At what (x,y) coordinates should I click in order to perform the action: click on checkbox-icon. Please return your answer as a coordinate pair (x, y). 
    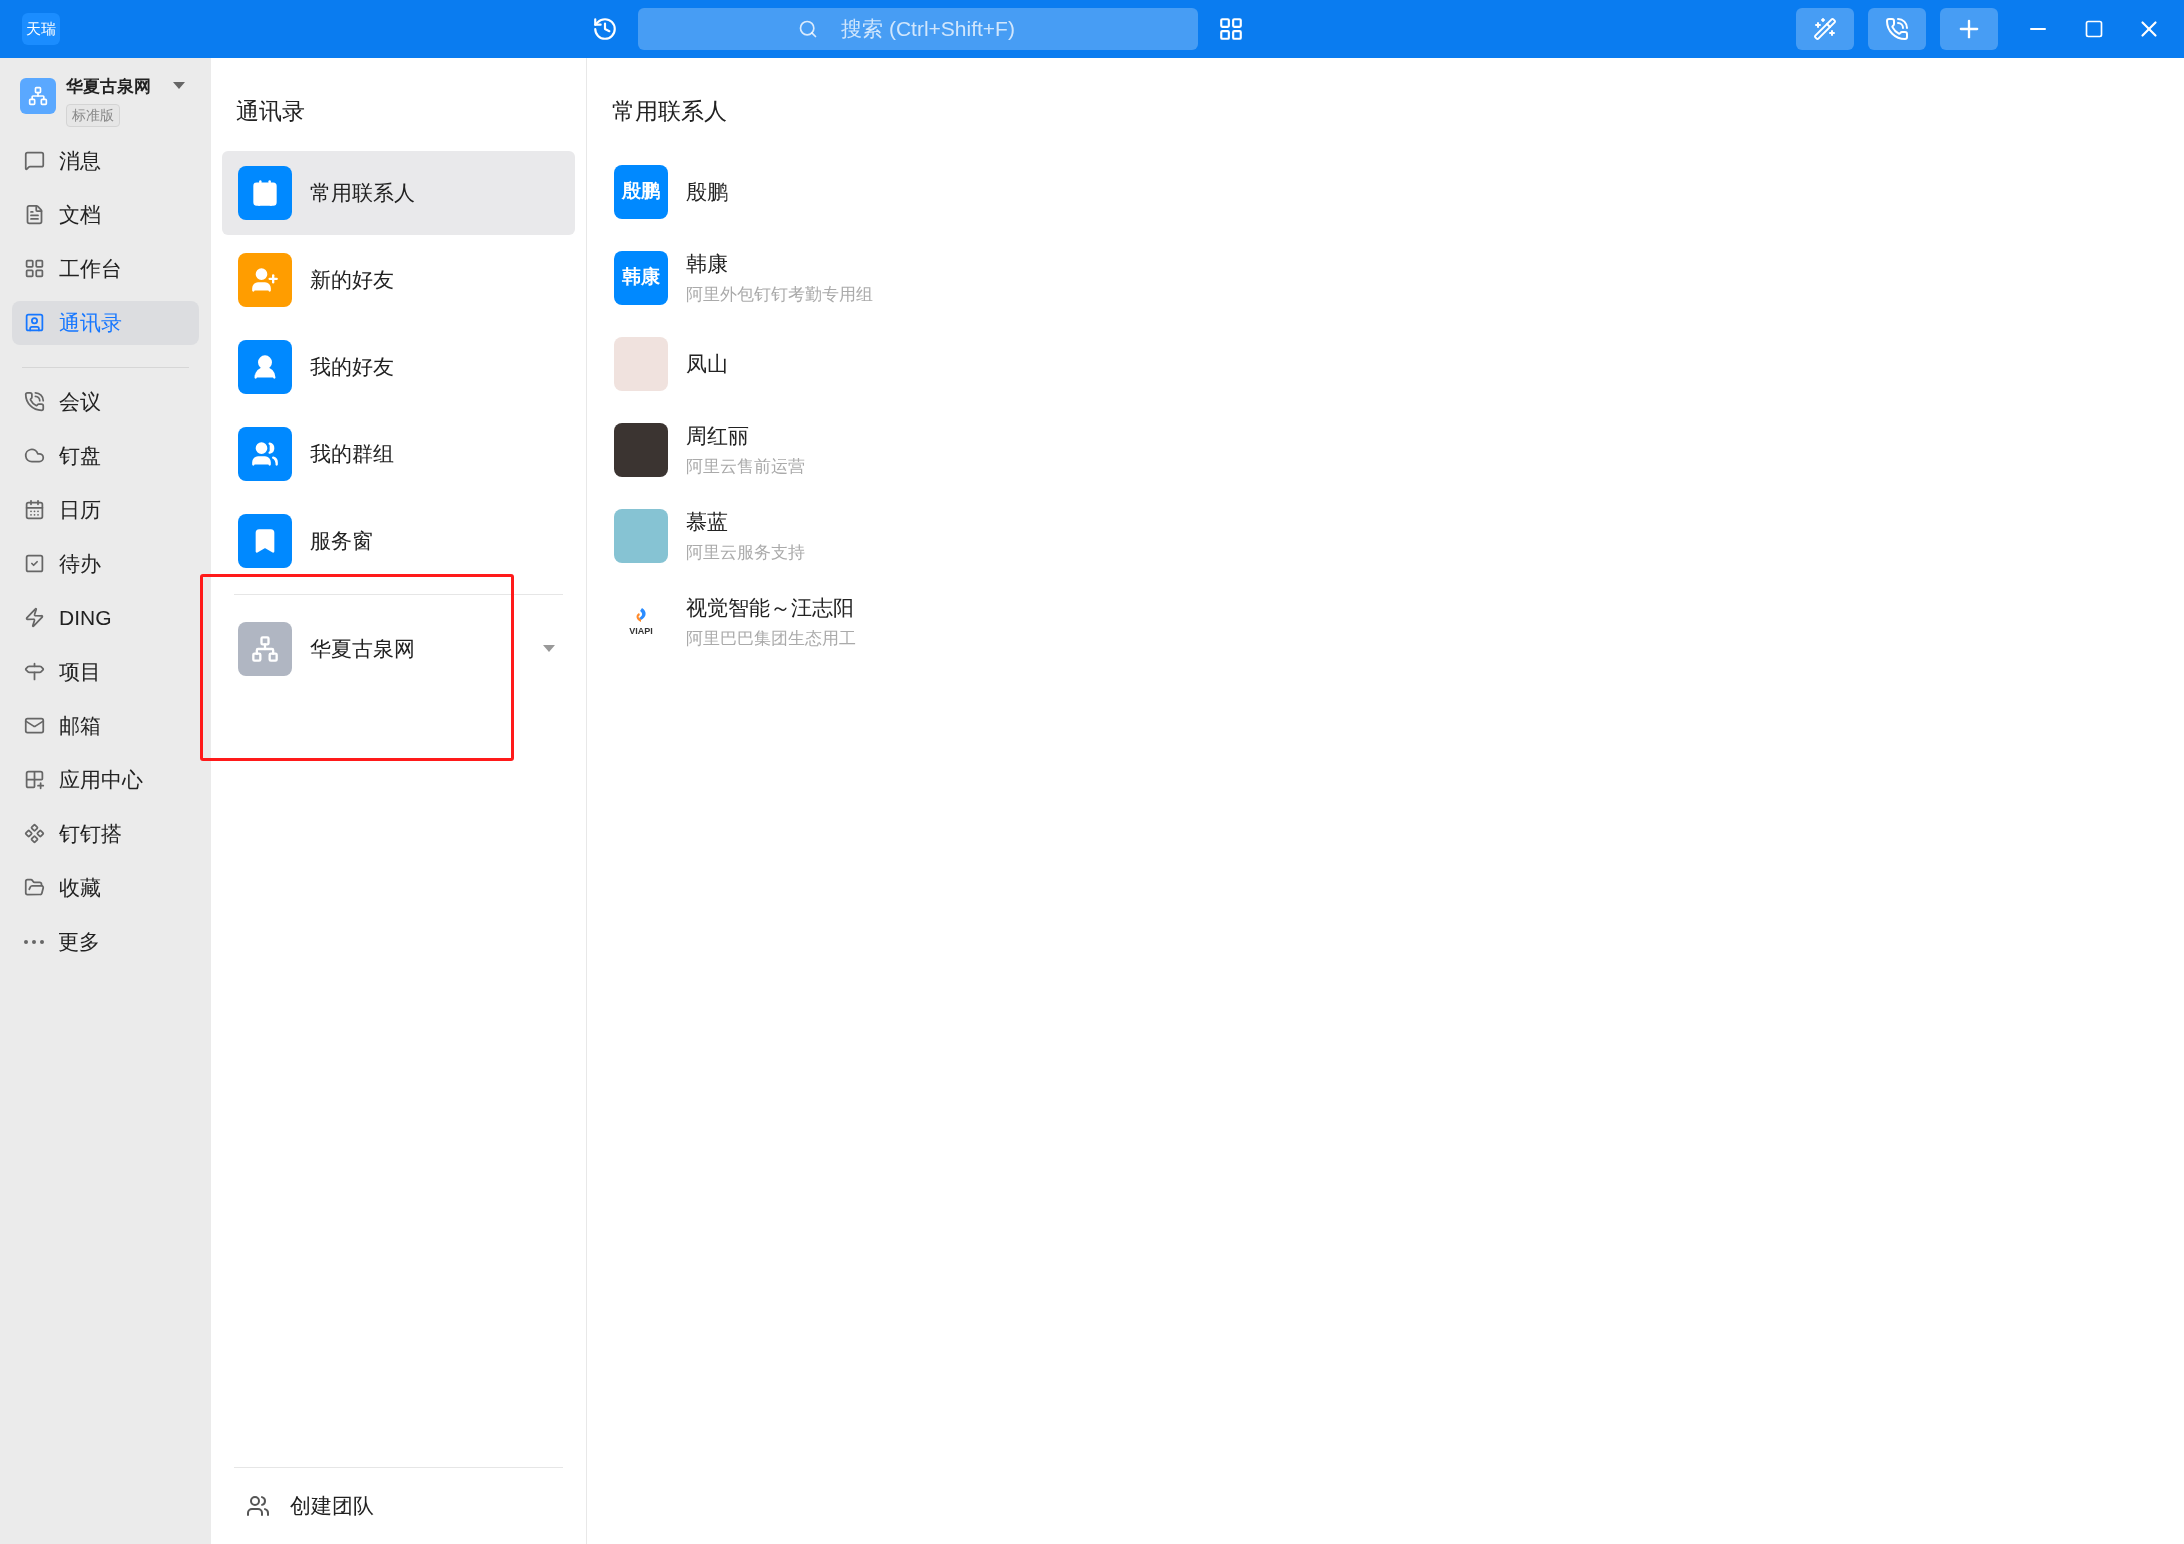
    Looking at the image, I should click on (34, 563).